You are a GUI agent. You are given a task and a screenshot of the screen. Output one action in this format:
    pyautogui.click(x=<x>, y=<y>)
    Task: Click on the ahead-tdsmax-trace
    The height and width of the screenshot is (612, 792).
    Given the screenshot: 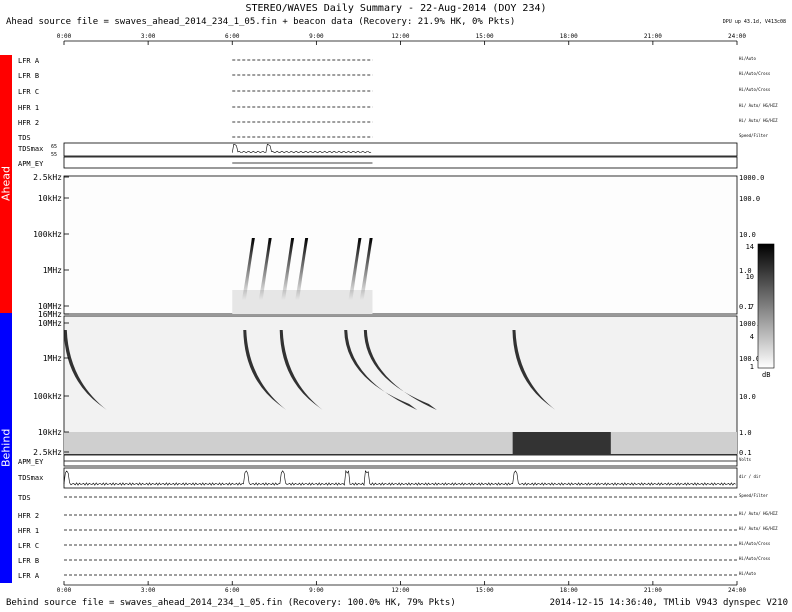 What is the action you would take?
    pyautogui.click(x=302, y=148)
    